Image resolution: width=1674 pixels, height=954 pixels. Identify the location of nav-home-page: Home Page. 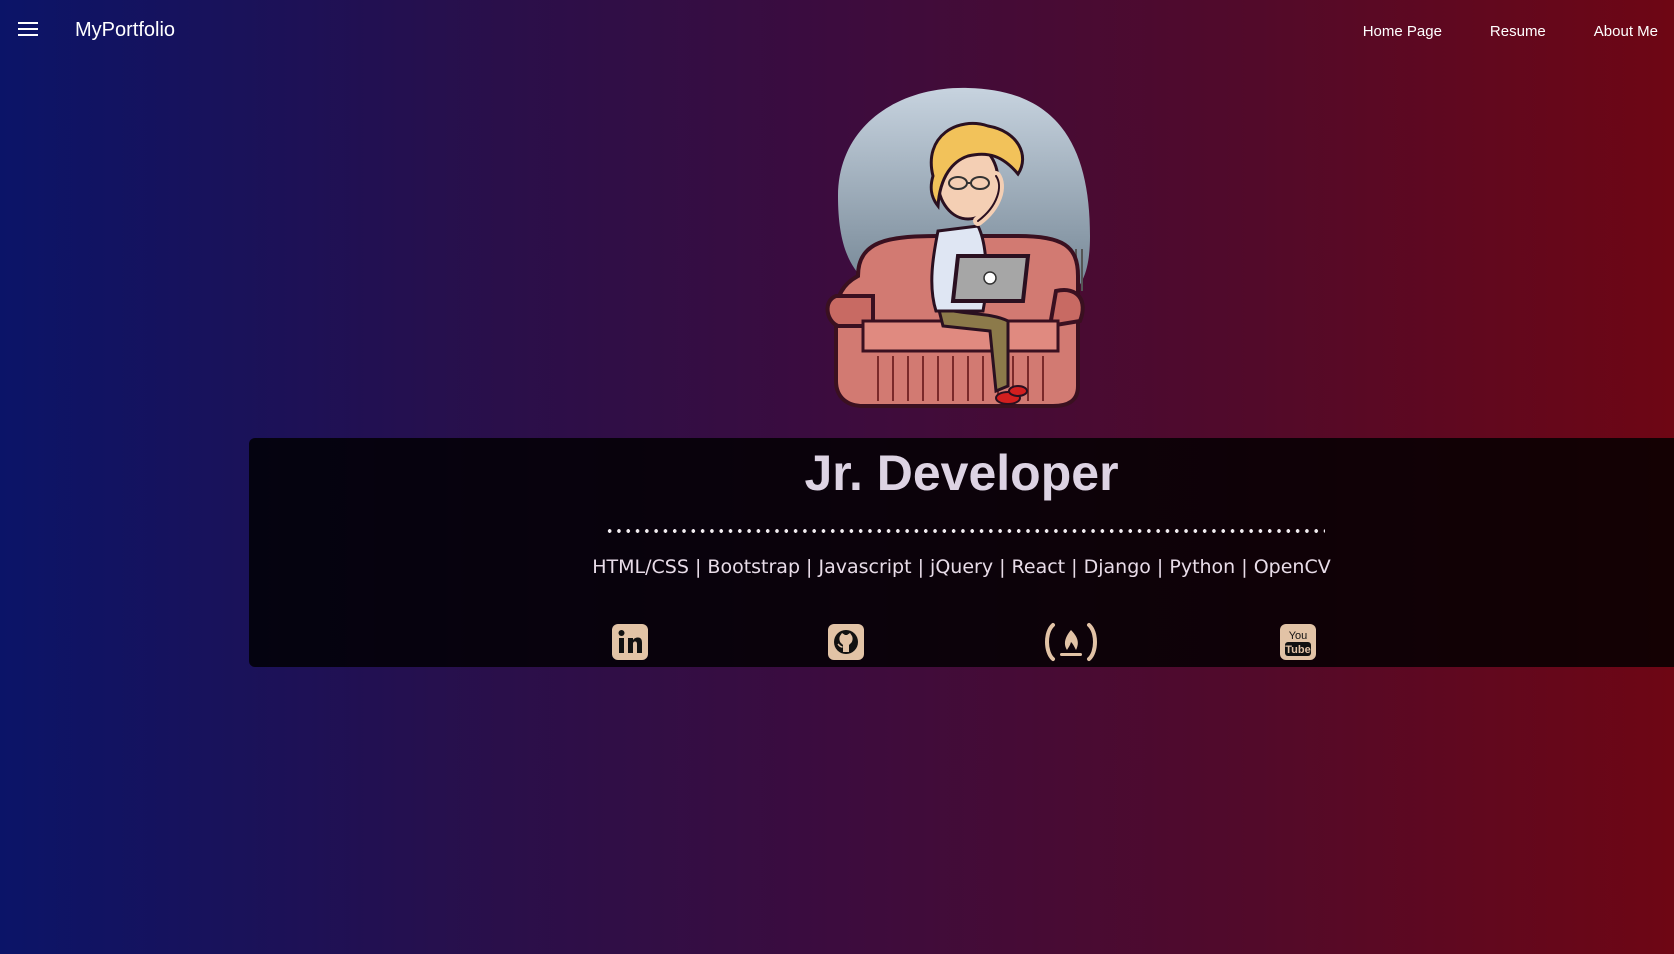
(1402, 31).